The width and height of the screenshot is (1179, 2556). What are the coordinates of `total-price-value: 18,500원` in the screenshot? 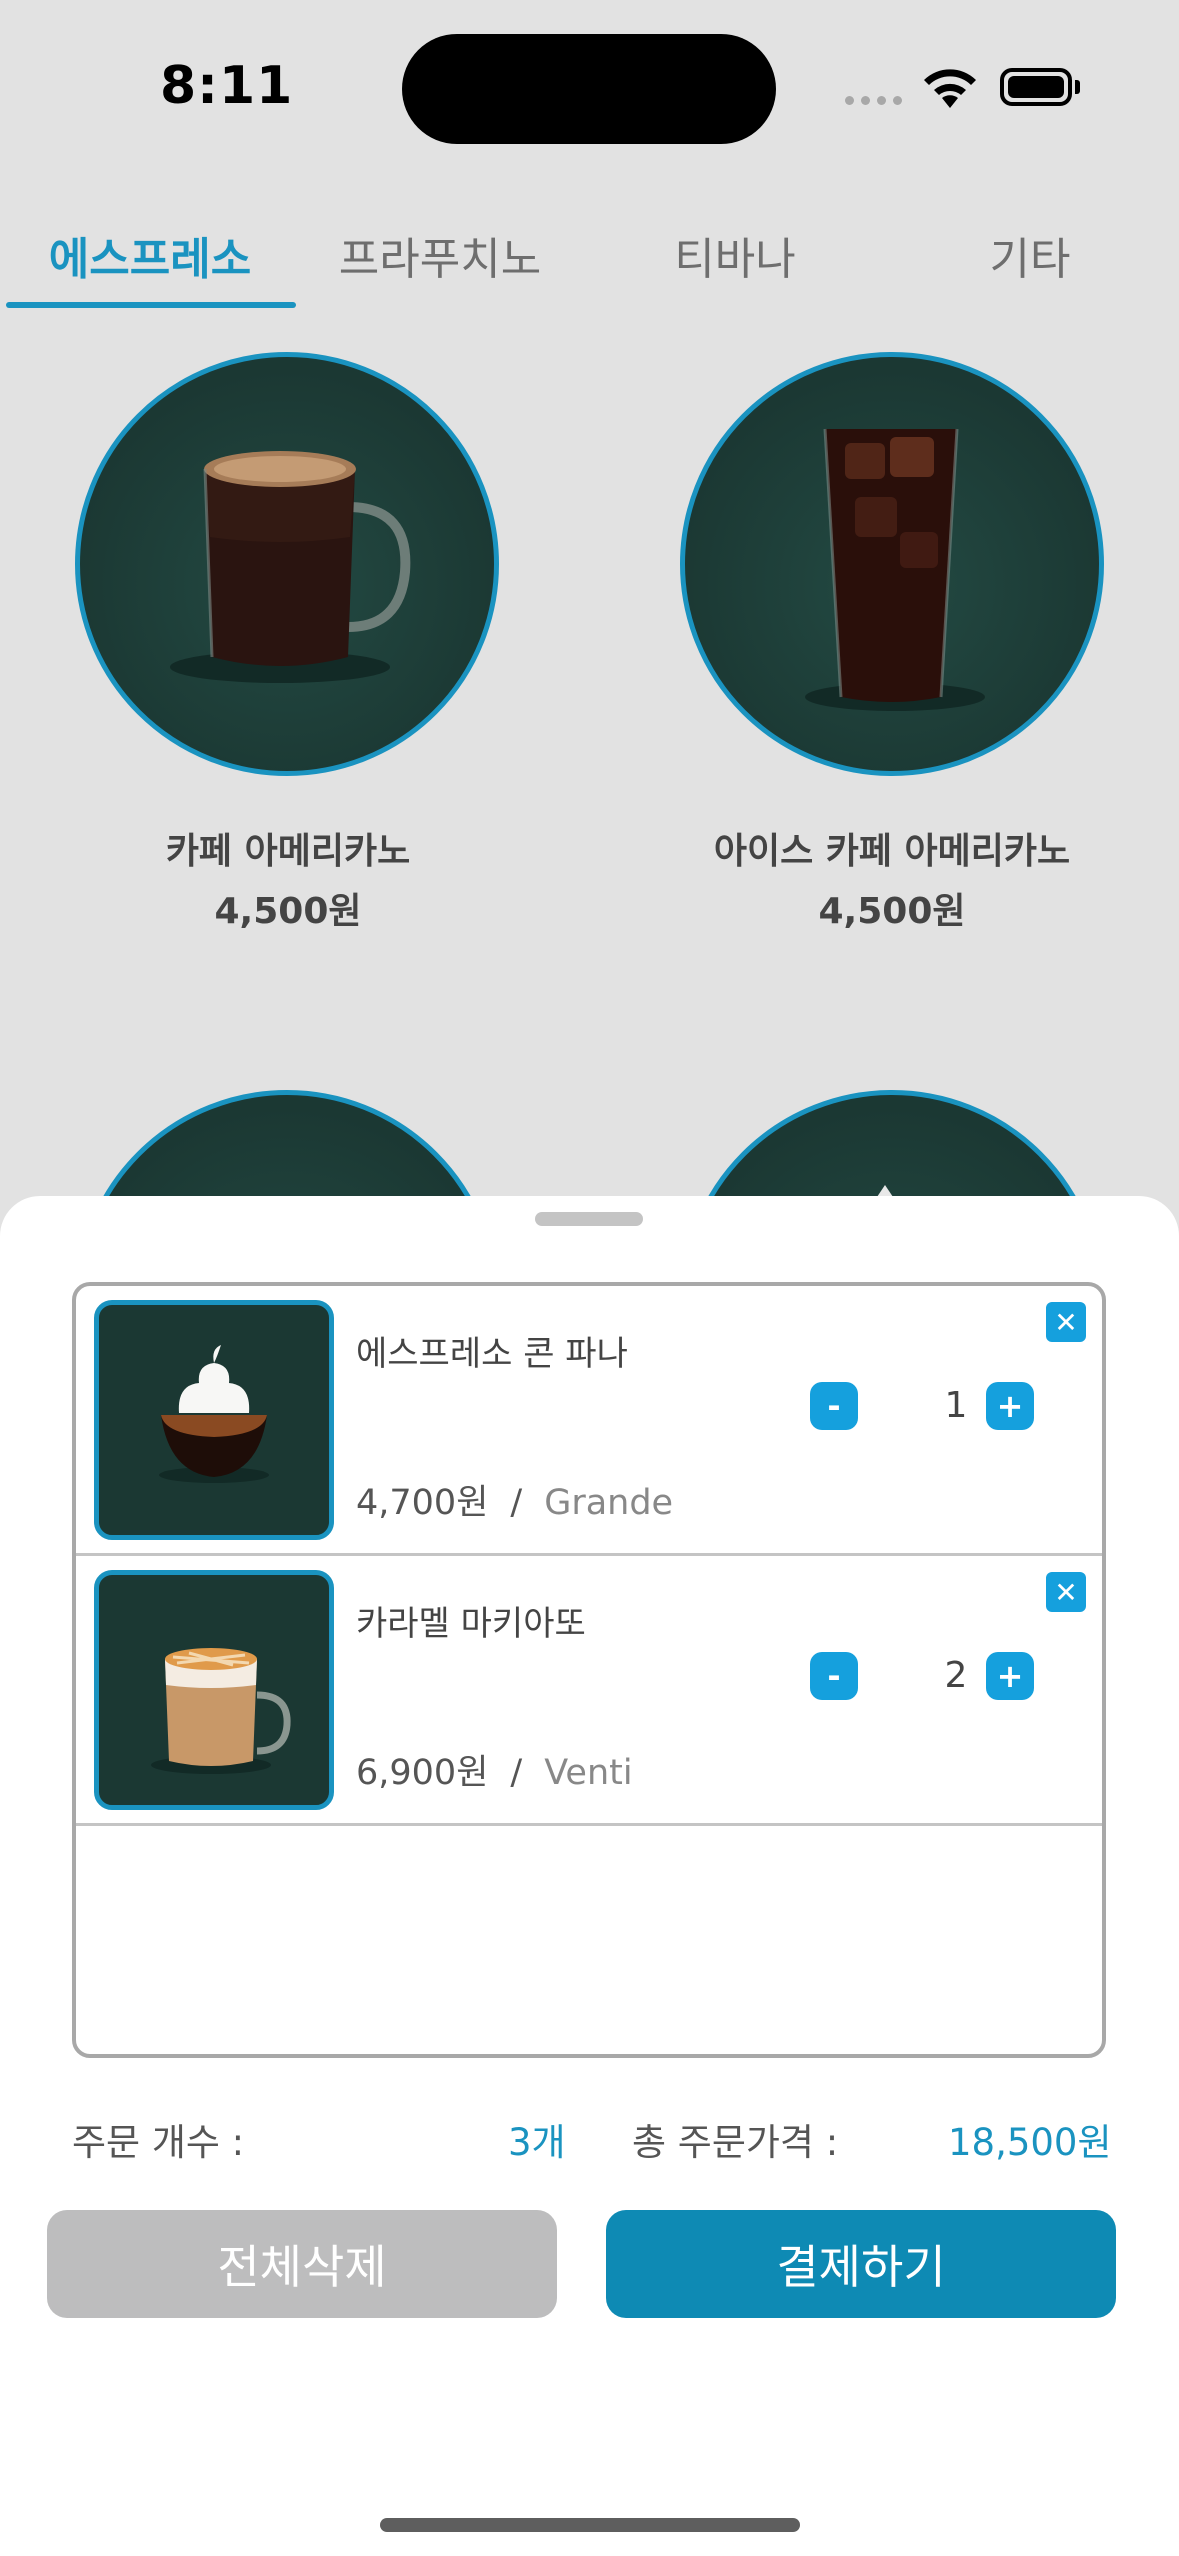 It's located at (1030, 2142).